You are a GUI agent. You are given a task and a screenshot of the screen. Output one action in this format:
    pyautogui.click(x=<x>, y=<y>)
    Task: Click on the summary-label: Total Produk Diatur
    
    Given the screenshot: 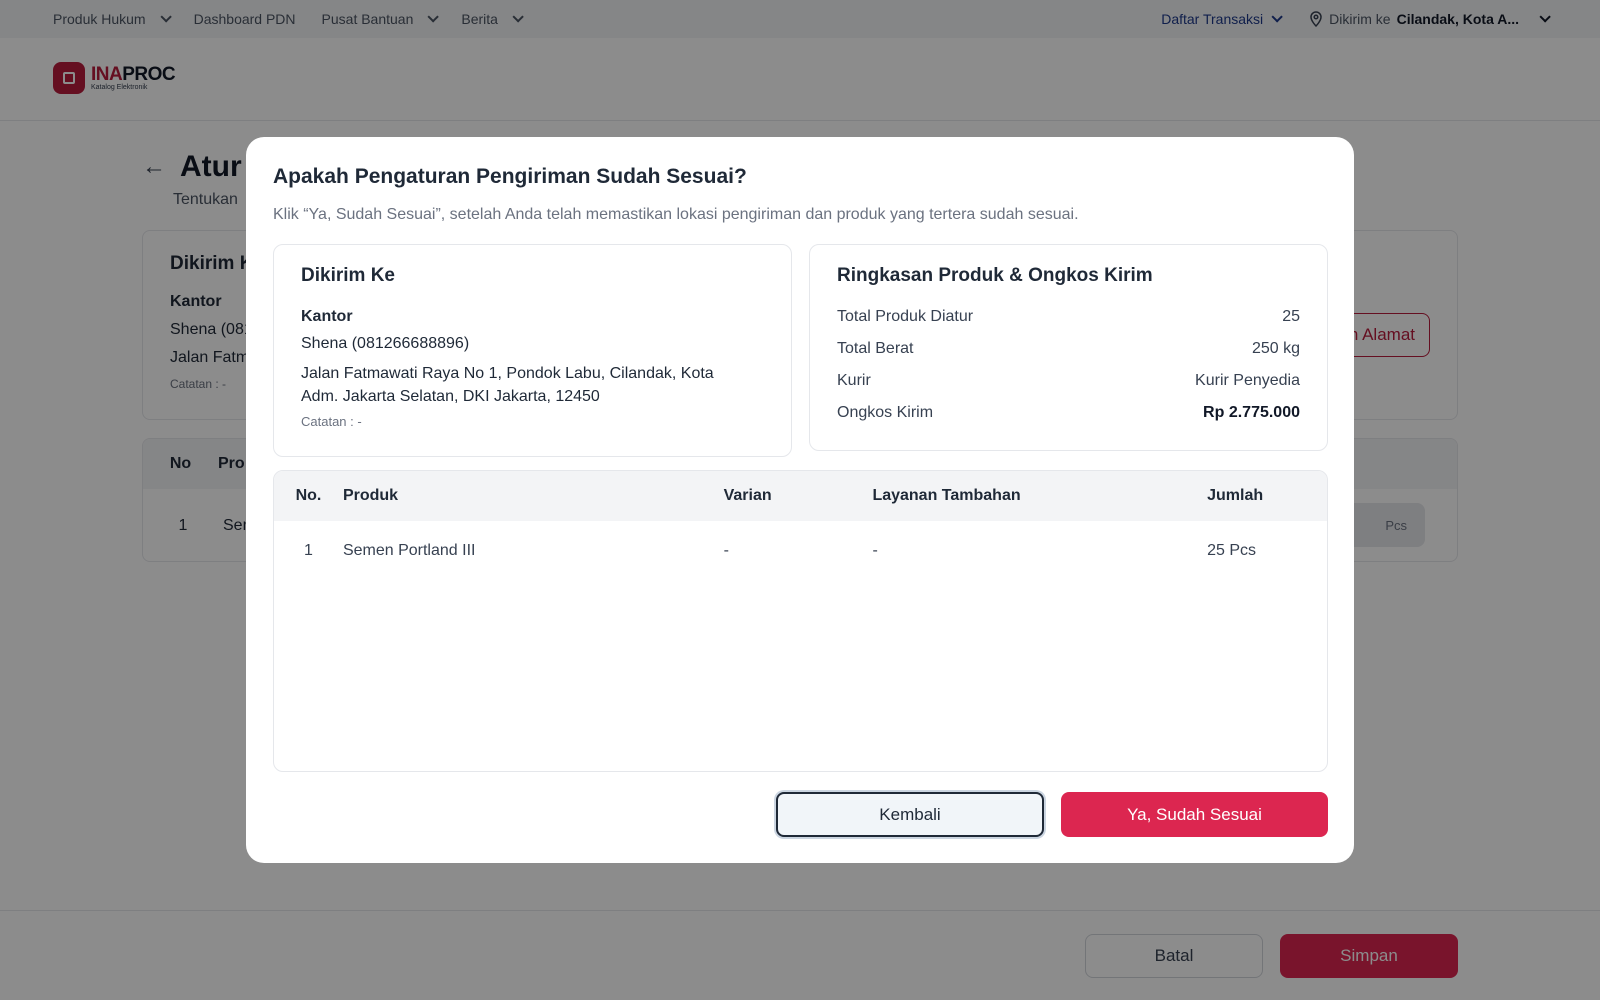 What is the action you would take?
    pyautogui.click(x=905, y=316)
    